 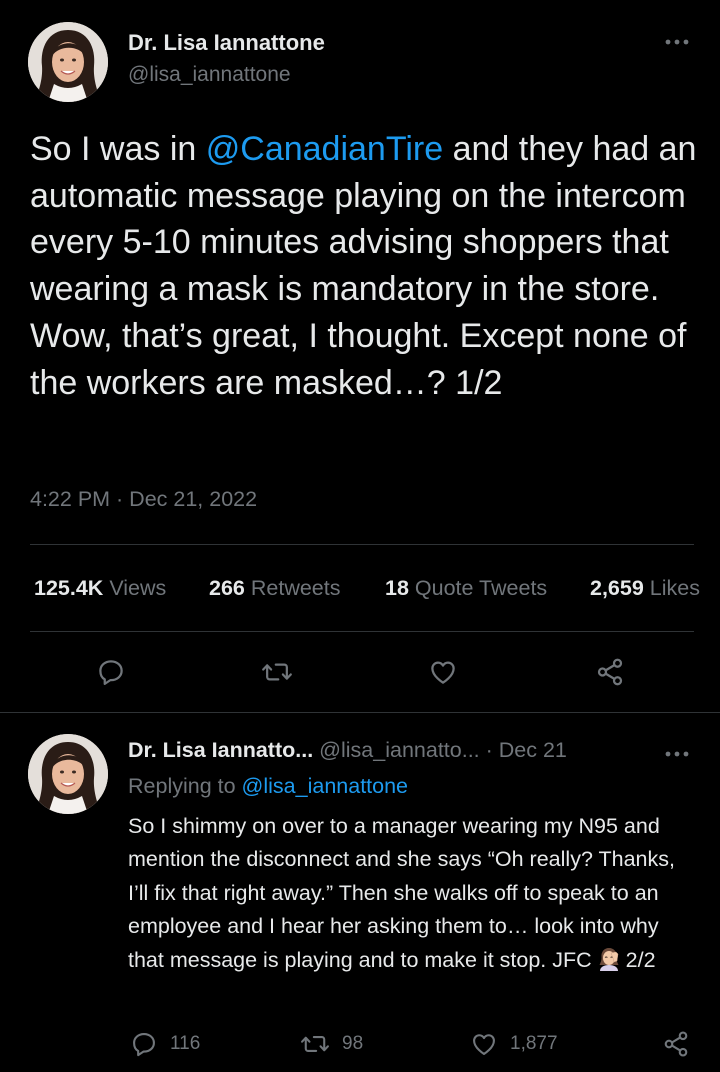 I want to click on reply-reply-button: 116, so click(x=165, y=1044).